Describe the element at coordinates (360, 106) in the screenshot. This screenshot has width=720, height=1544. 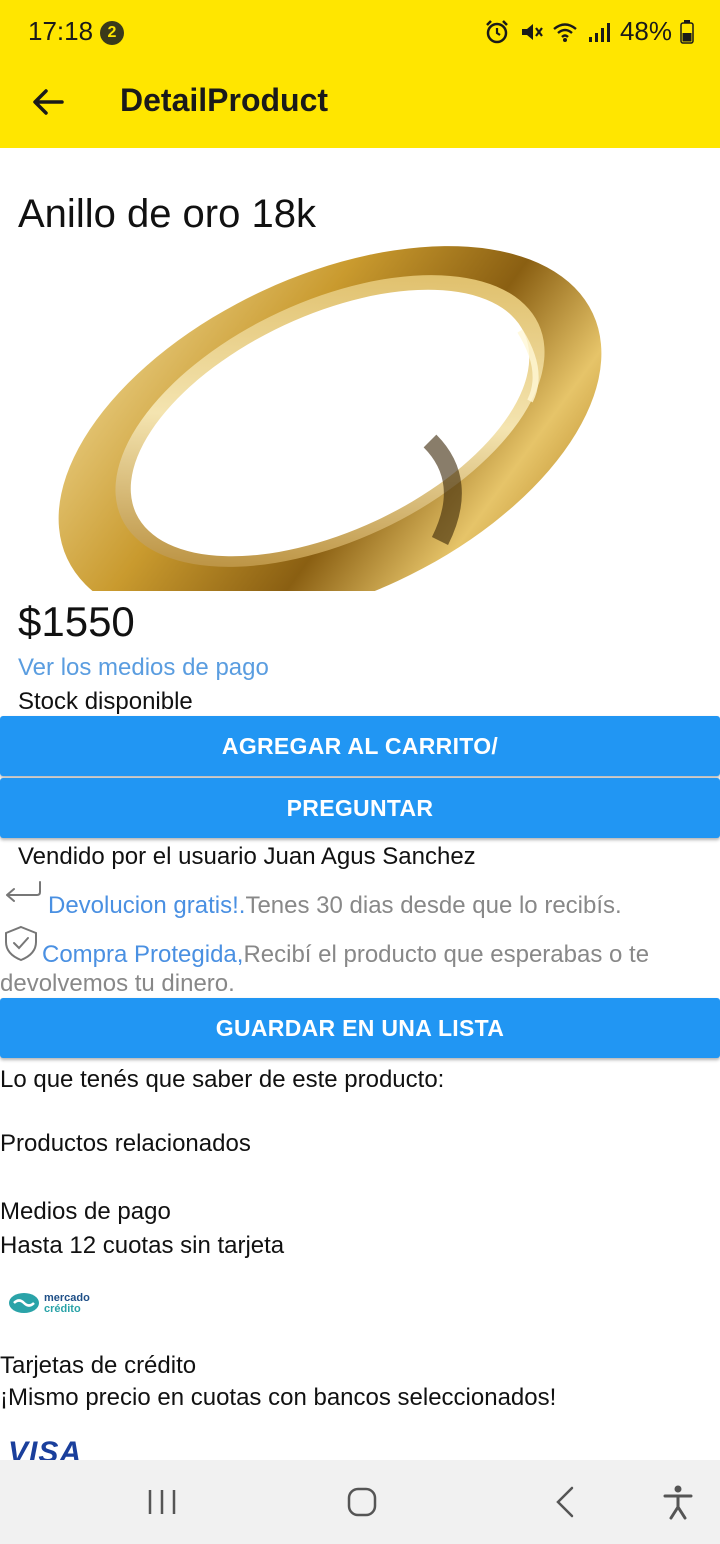
I see `app-bar: DetailProduct` at that location.